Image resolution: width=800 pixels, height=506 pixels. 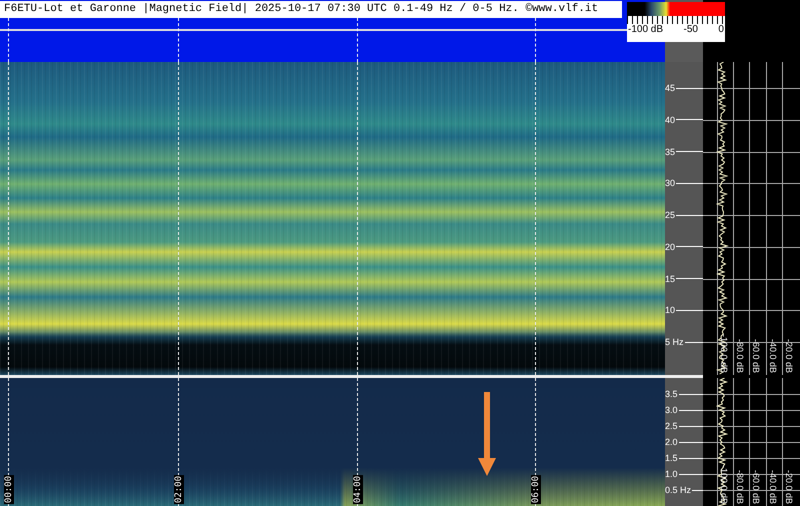 What do you see at coordinates (671, 442) in the screenshot?
I see `frequency-label: 2.0` at bounding box center [671, 442].